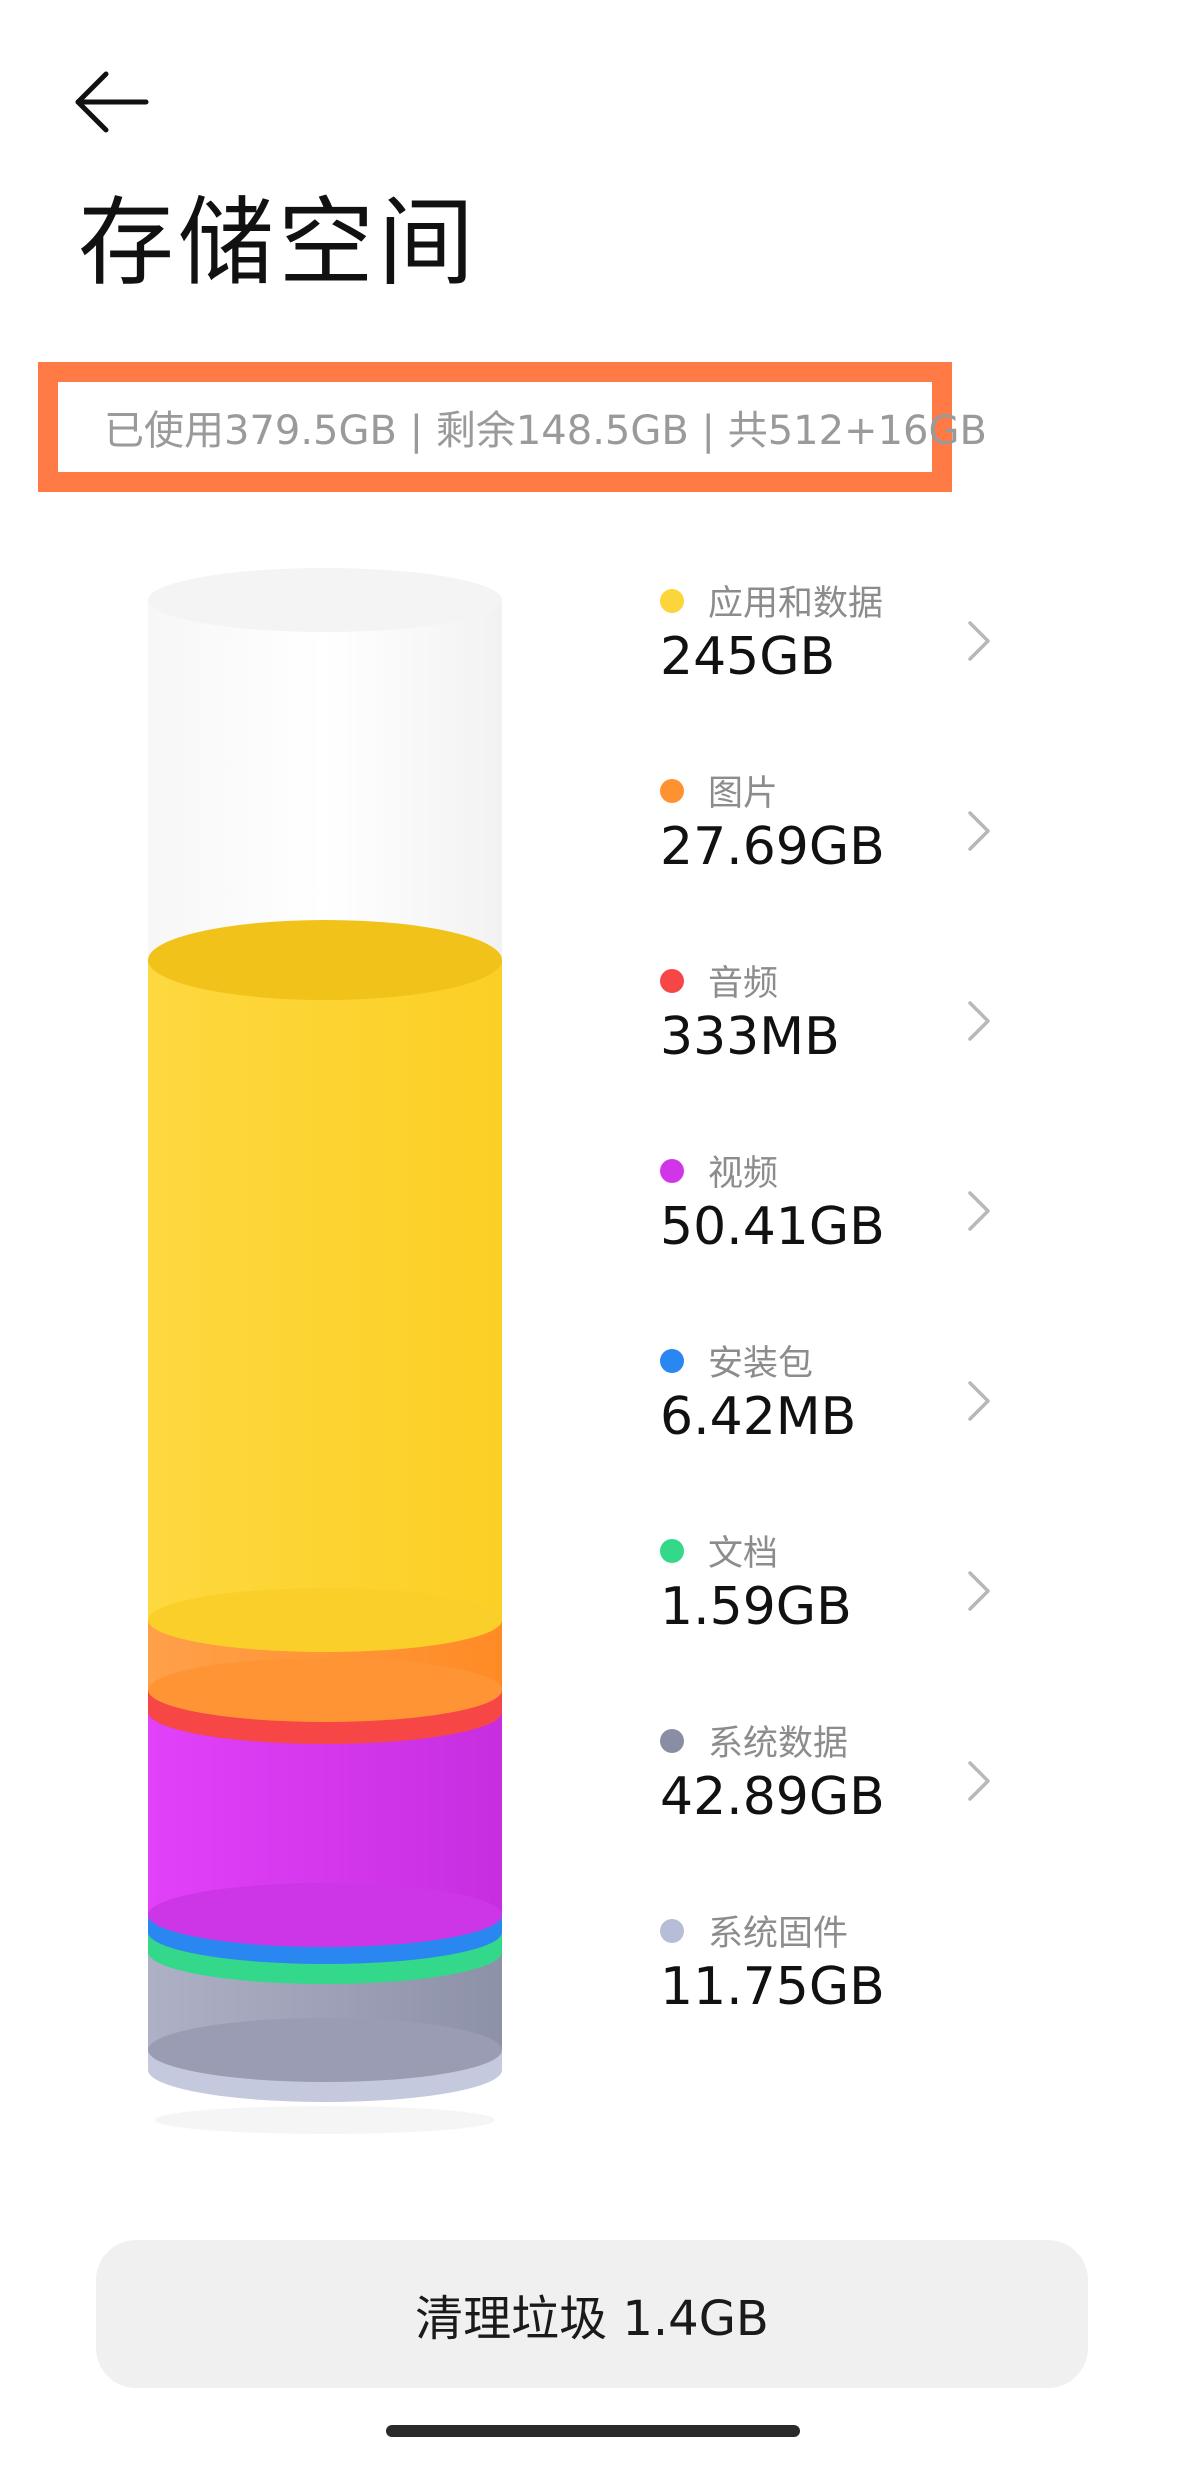  I want to click on legend-value: 1.59GB, so click(756, 1607).